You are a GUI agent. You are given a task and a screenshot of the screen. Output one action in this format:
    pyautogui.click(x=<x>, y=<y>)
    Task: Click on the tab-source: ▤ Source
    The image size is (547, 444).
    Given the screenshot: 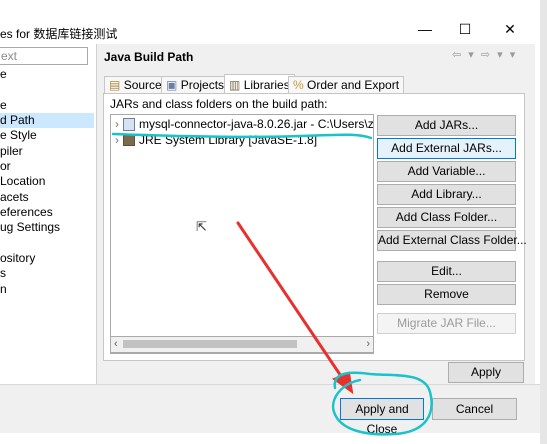 What is the action you would take?
    pyautogui.click(x=135, y=85)
    